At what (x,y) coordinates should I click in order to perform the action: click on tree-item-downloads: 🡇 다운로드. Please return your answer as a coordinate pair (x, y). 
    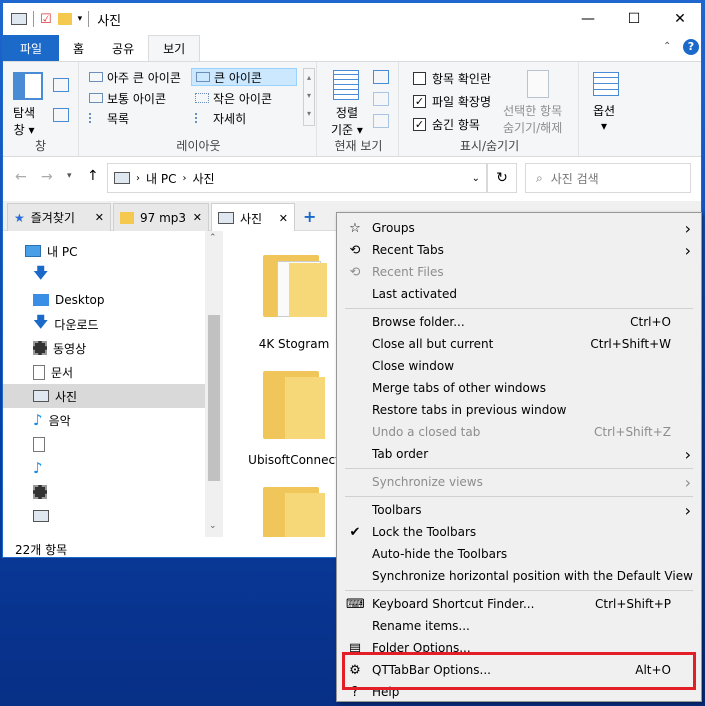
    Looking at the image, I should click on (104, 324).